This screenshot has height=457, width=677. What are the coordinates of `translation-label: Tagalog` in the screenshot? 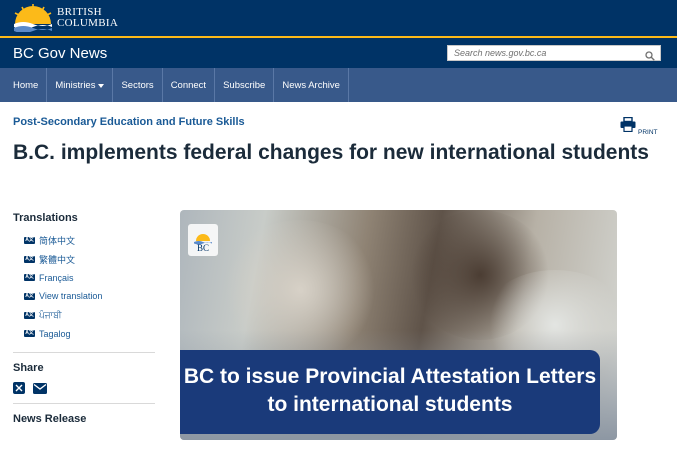 It's located at (55, 333).